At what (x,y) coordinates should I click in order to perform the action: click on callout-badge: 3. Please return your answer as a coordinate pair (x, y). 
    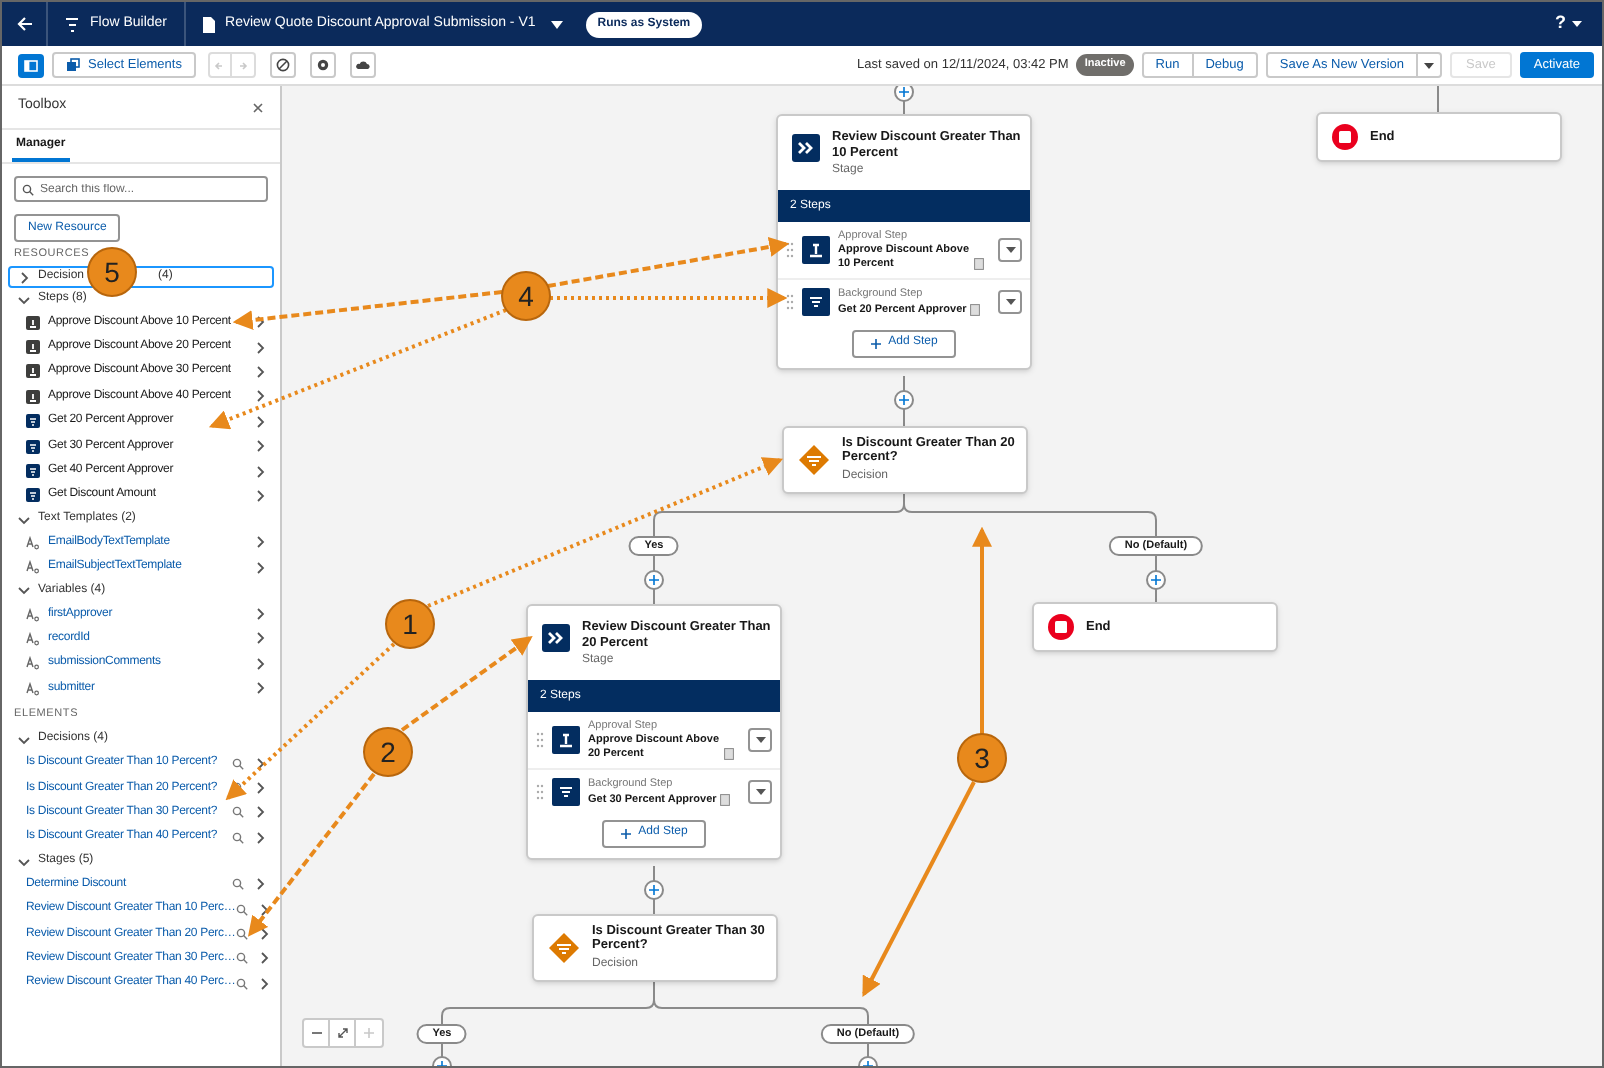
    Looking at the image, I should click on (982, 758).